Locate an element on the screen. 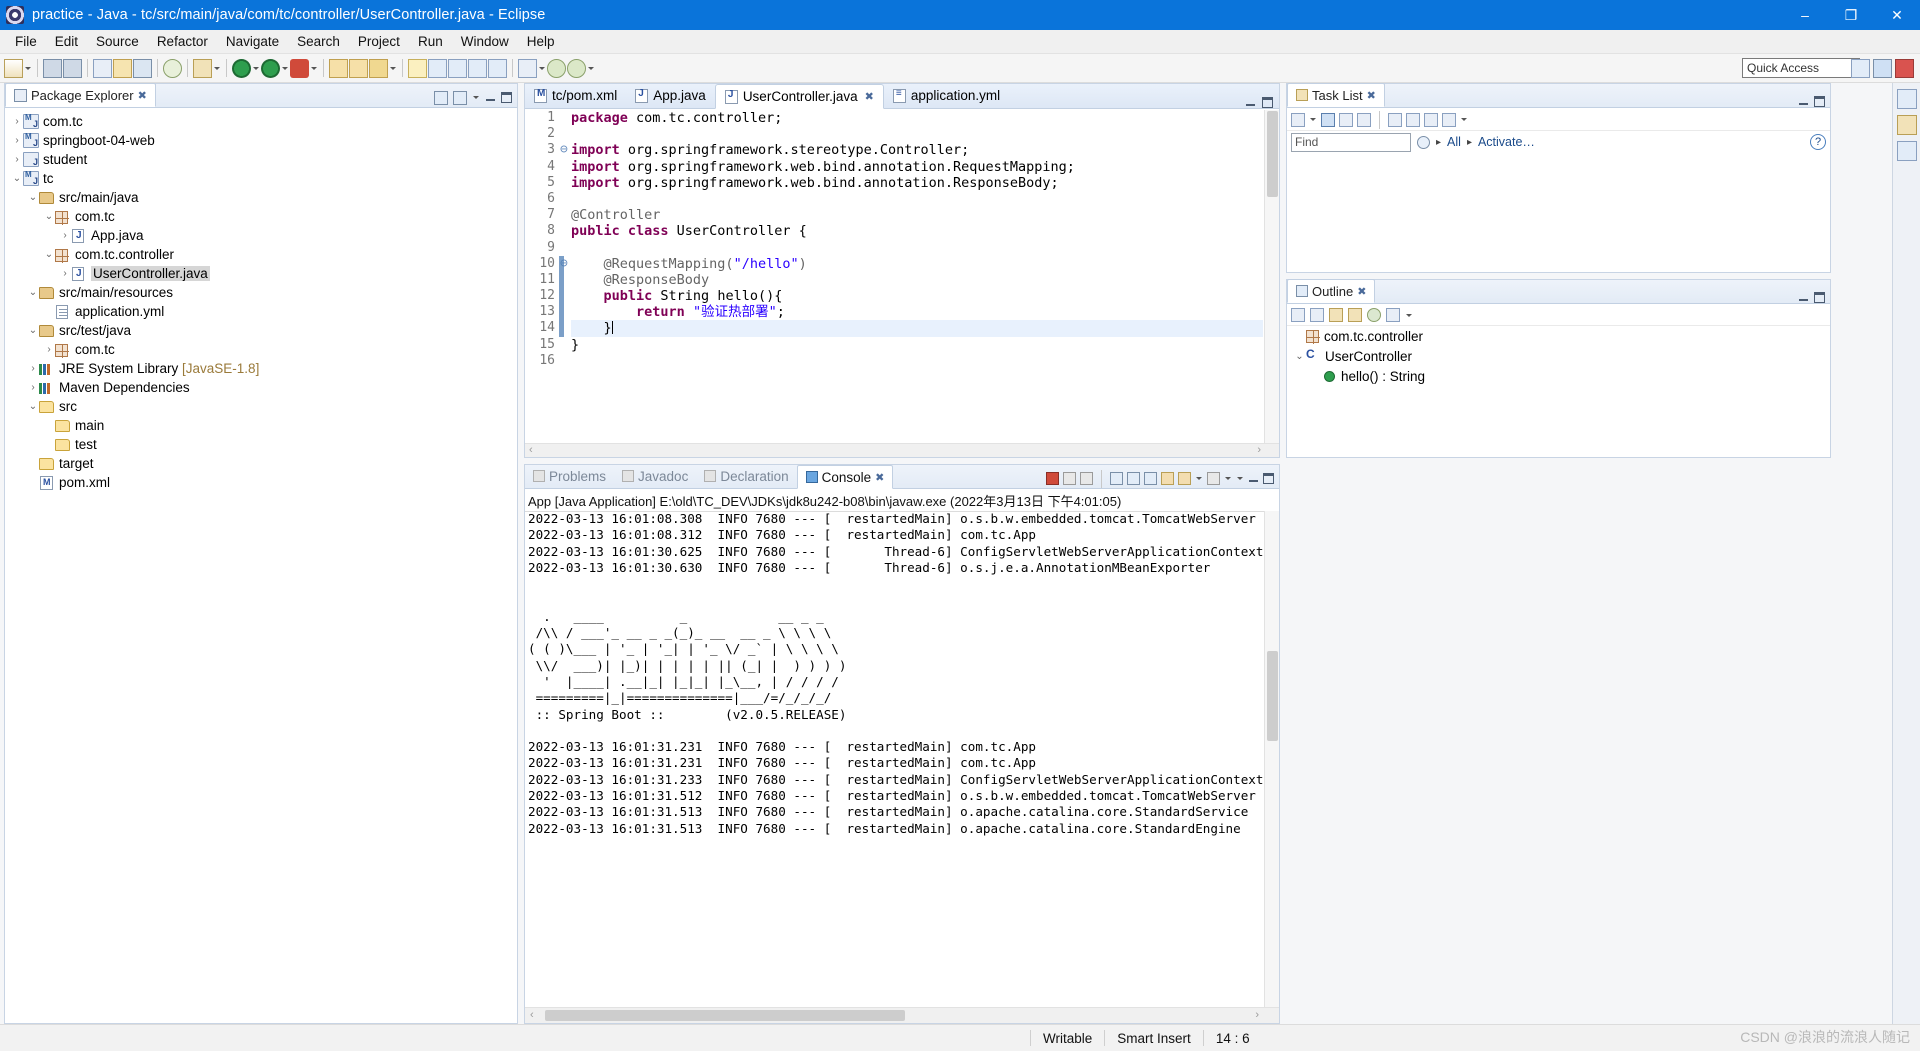  console-vertical-scroll-thumb is located at coordinates (1272, 696).